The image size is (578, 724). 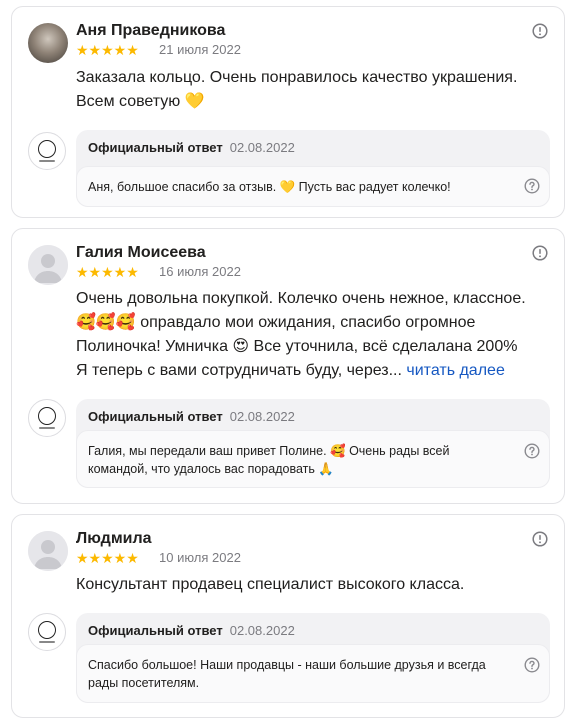 What do you see at coordinates (211, 469) in the screenshot?
I see `reply-text-line: командой, что удалось вас порадовать 🙏` at bounding box center [211, 469].